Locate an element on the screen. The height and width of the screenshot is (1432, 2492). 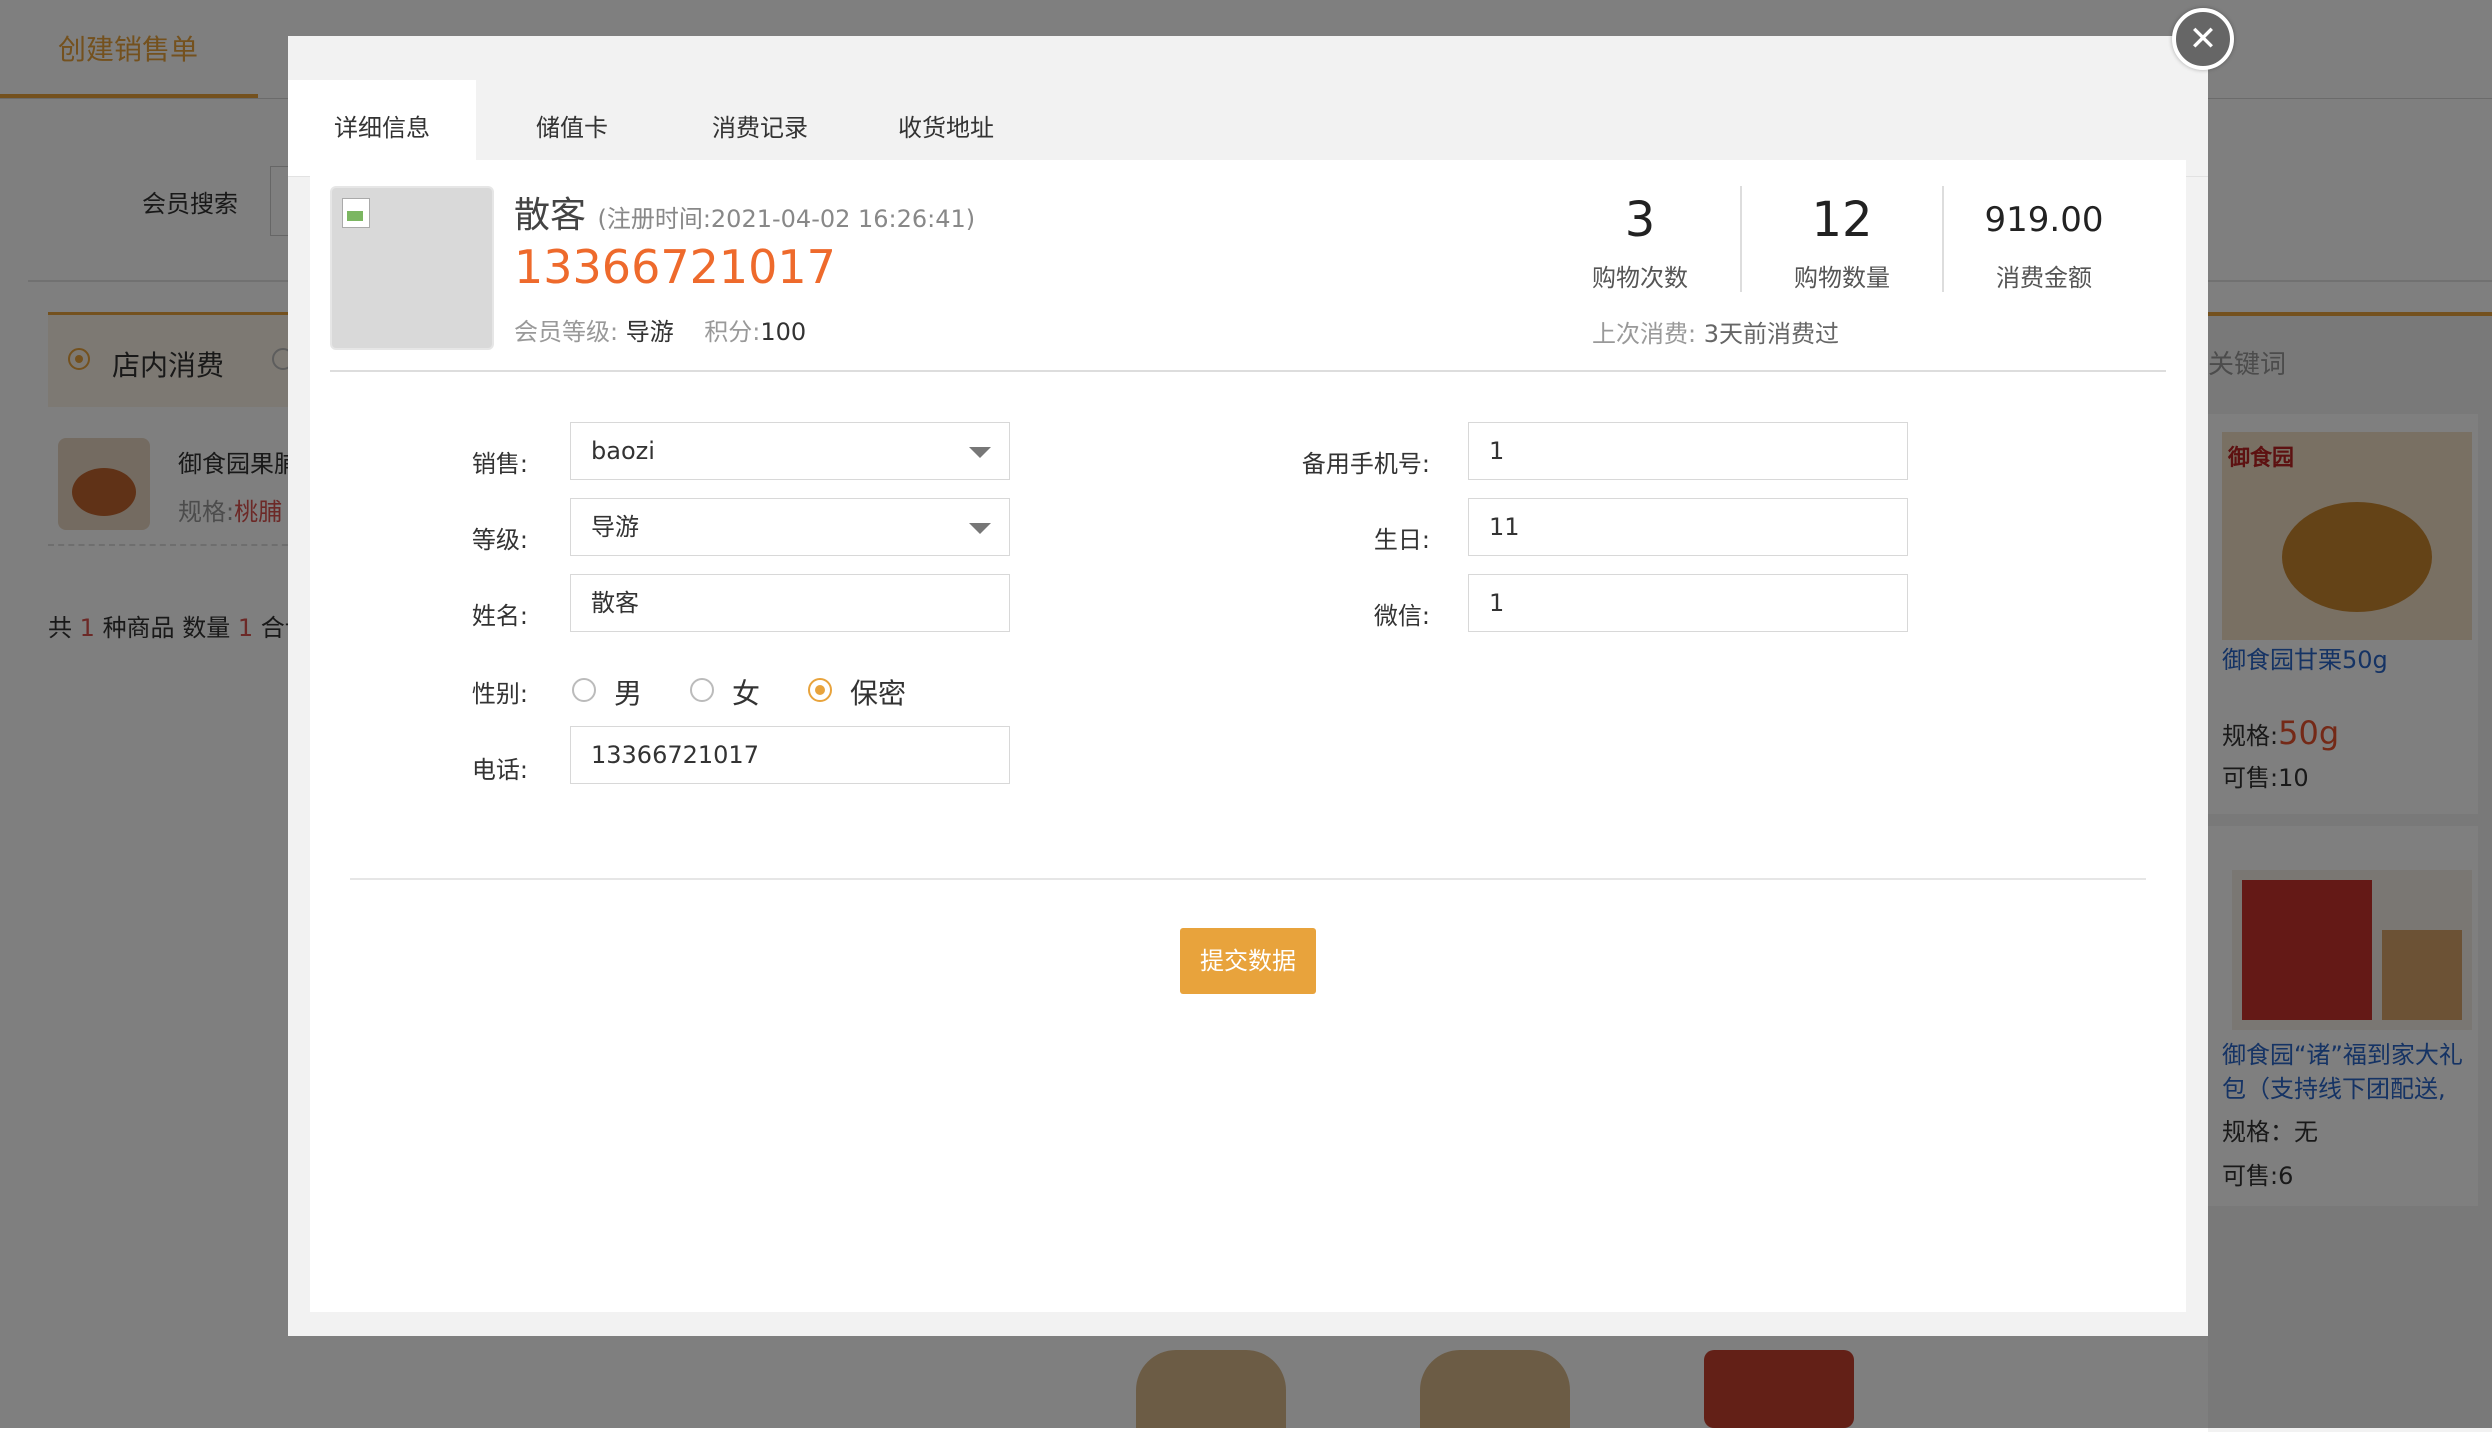
submit-button: 提交数据 is located at coordinates (1248, 961).